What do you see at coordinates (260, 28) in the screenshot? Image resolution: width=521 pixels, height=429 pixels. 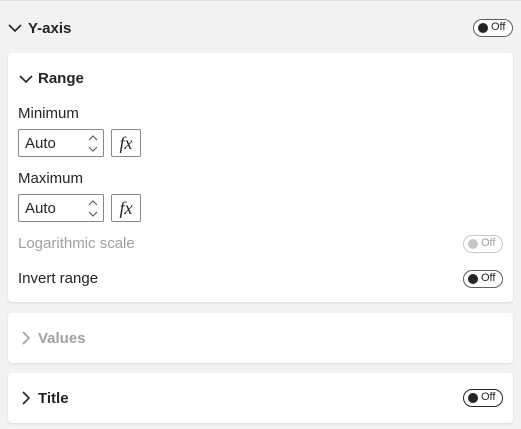 I see `yaxis-section-header: Y-axis Off` at bounding box center [260, 28].